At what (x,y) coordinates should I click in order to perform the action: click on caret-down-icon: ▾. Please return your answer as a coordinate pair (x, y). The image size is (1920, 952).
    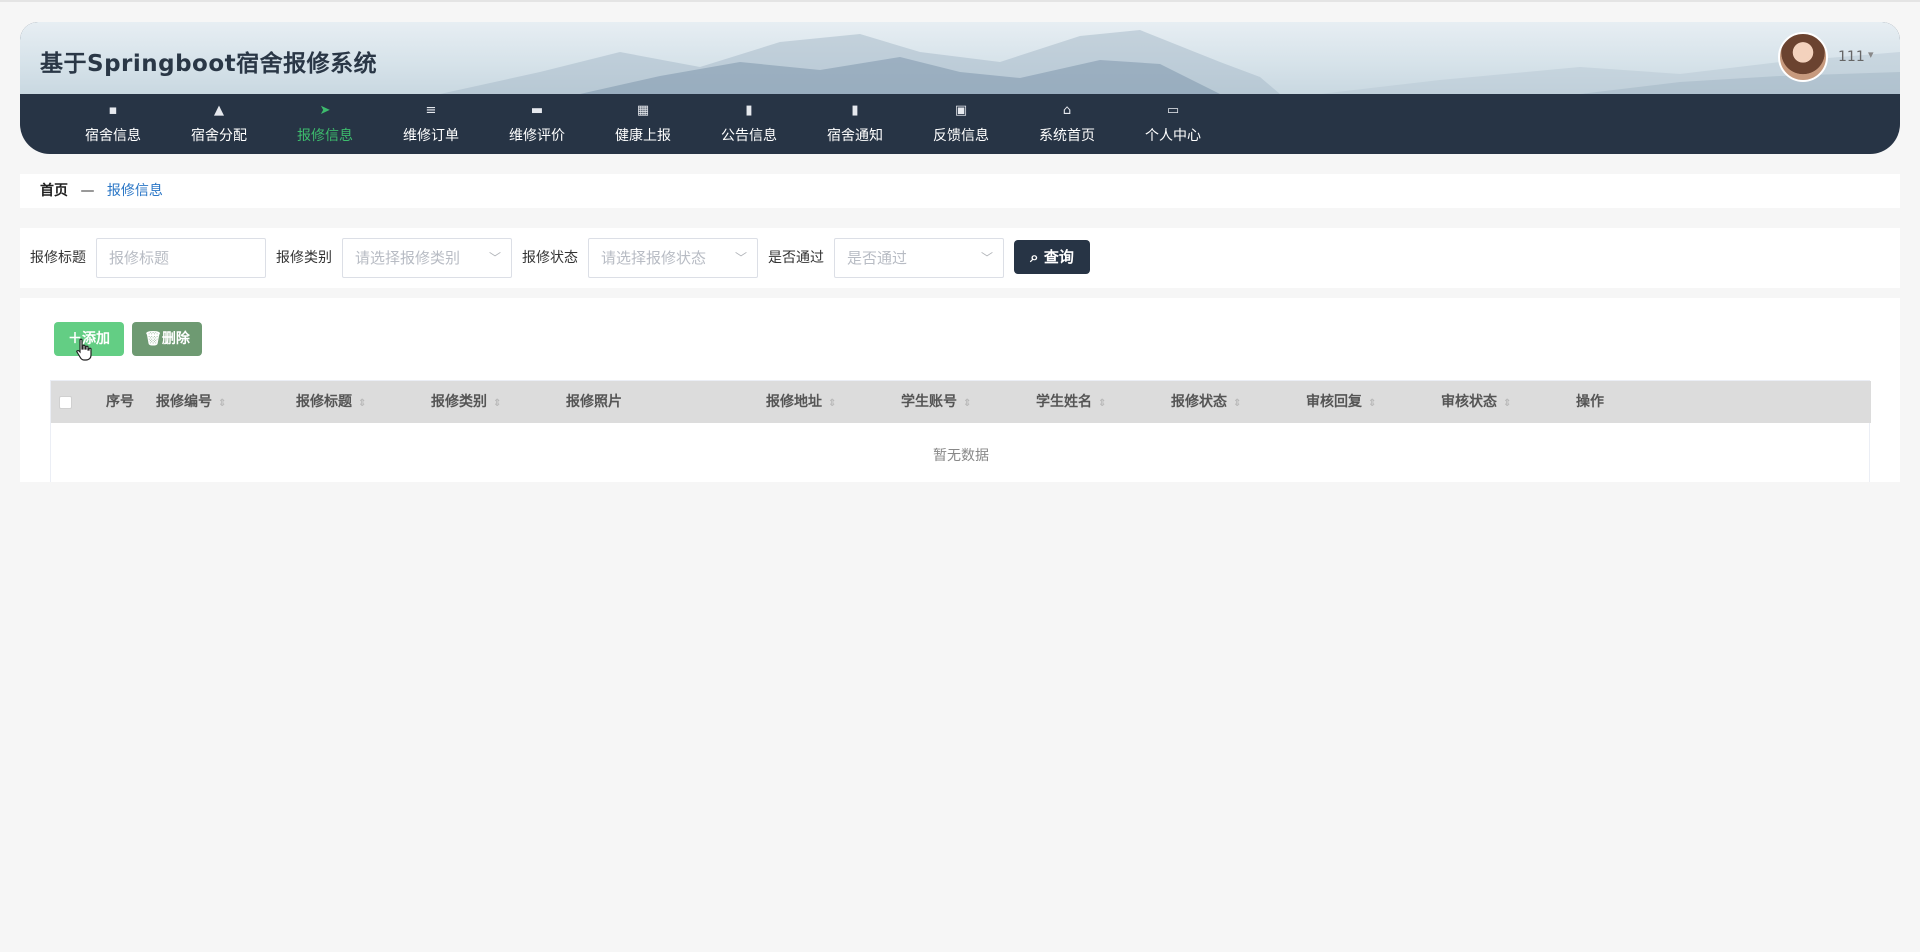
    Looking at the image, I should click on (1871, 54).